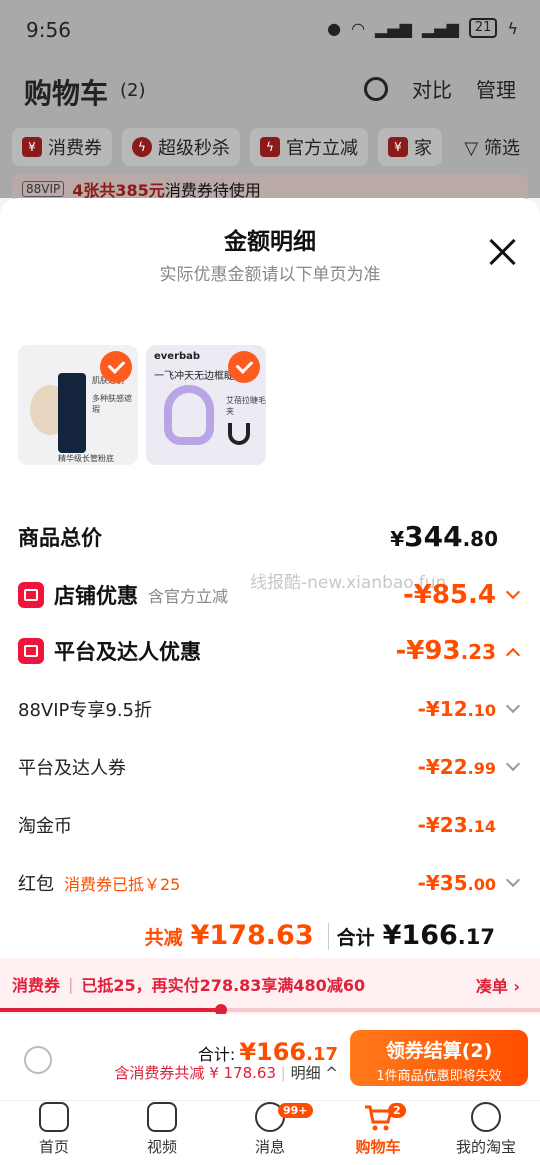  Describe the element at coordinates (112, 404) in the screenshot. I see `product-slogan: 多种肤感遮瑕` at that location.